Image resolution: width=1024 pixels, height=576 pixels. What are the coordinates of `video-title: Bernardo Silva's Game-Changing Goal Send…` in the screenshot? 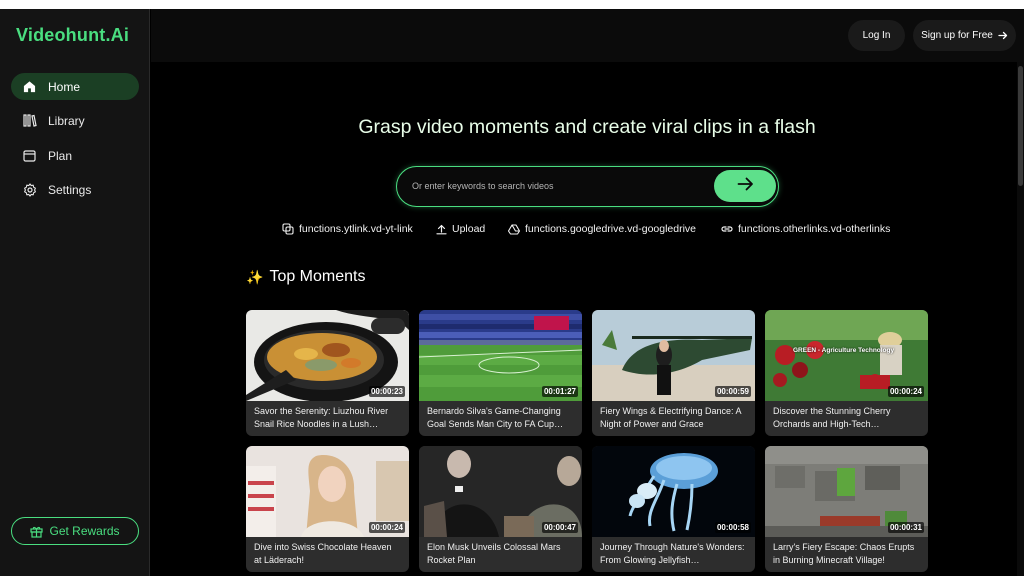 It's located at (495, 417).